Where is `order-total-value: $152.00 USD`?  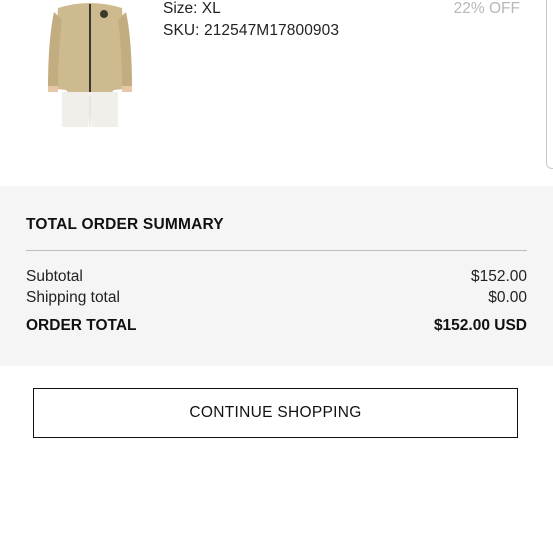 order-total-value: $152.00 USD is located at coordinates (480, 325).